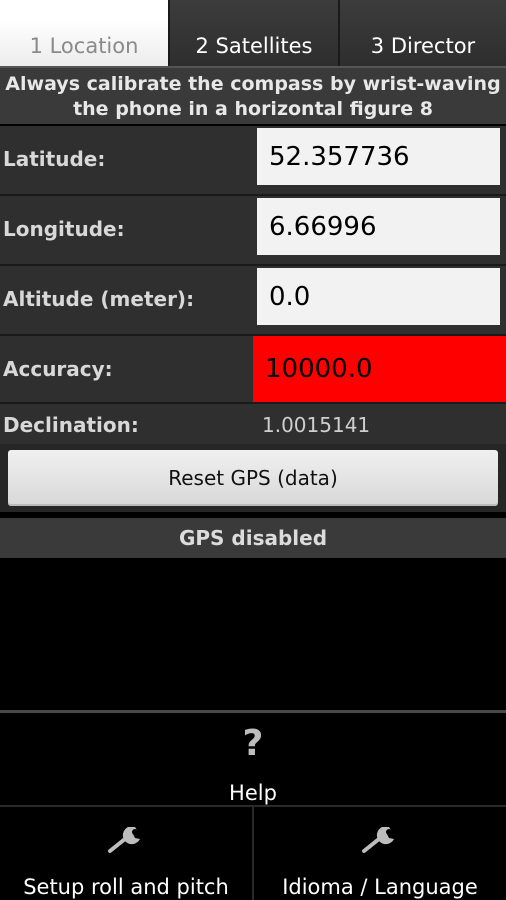  I want to click on help-menu-item: ? Help, so click(253, 759).